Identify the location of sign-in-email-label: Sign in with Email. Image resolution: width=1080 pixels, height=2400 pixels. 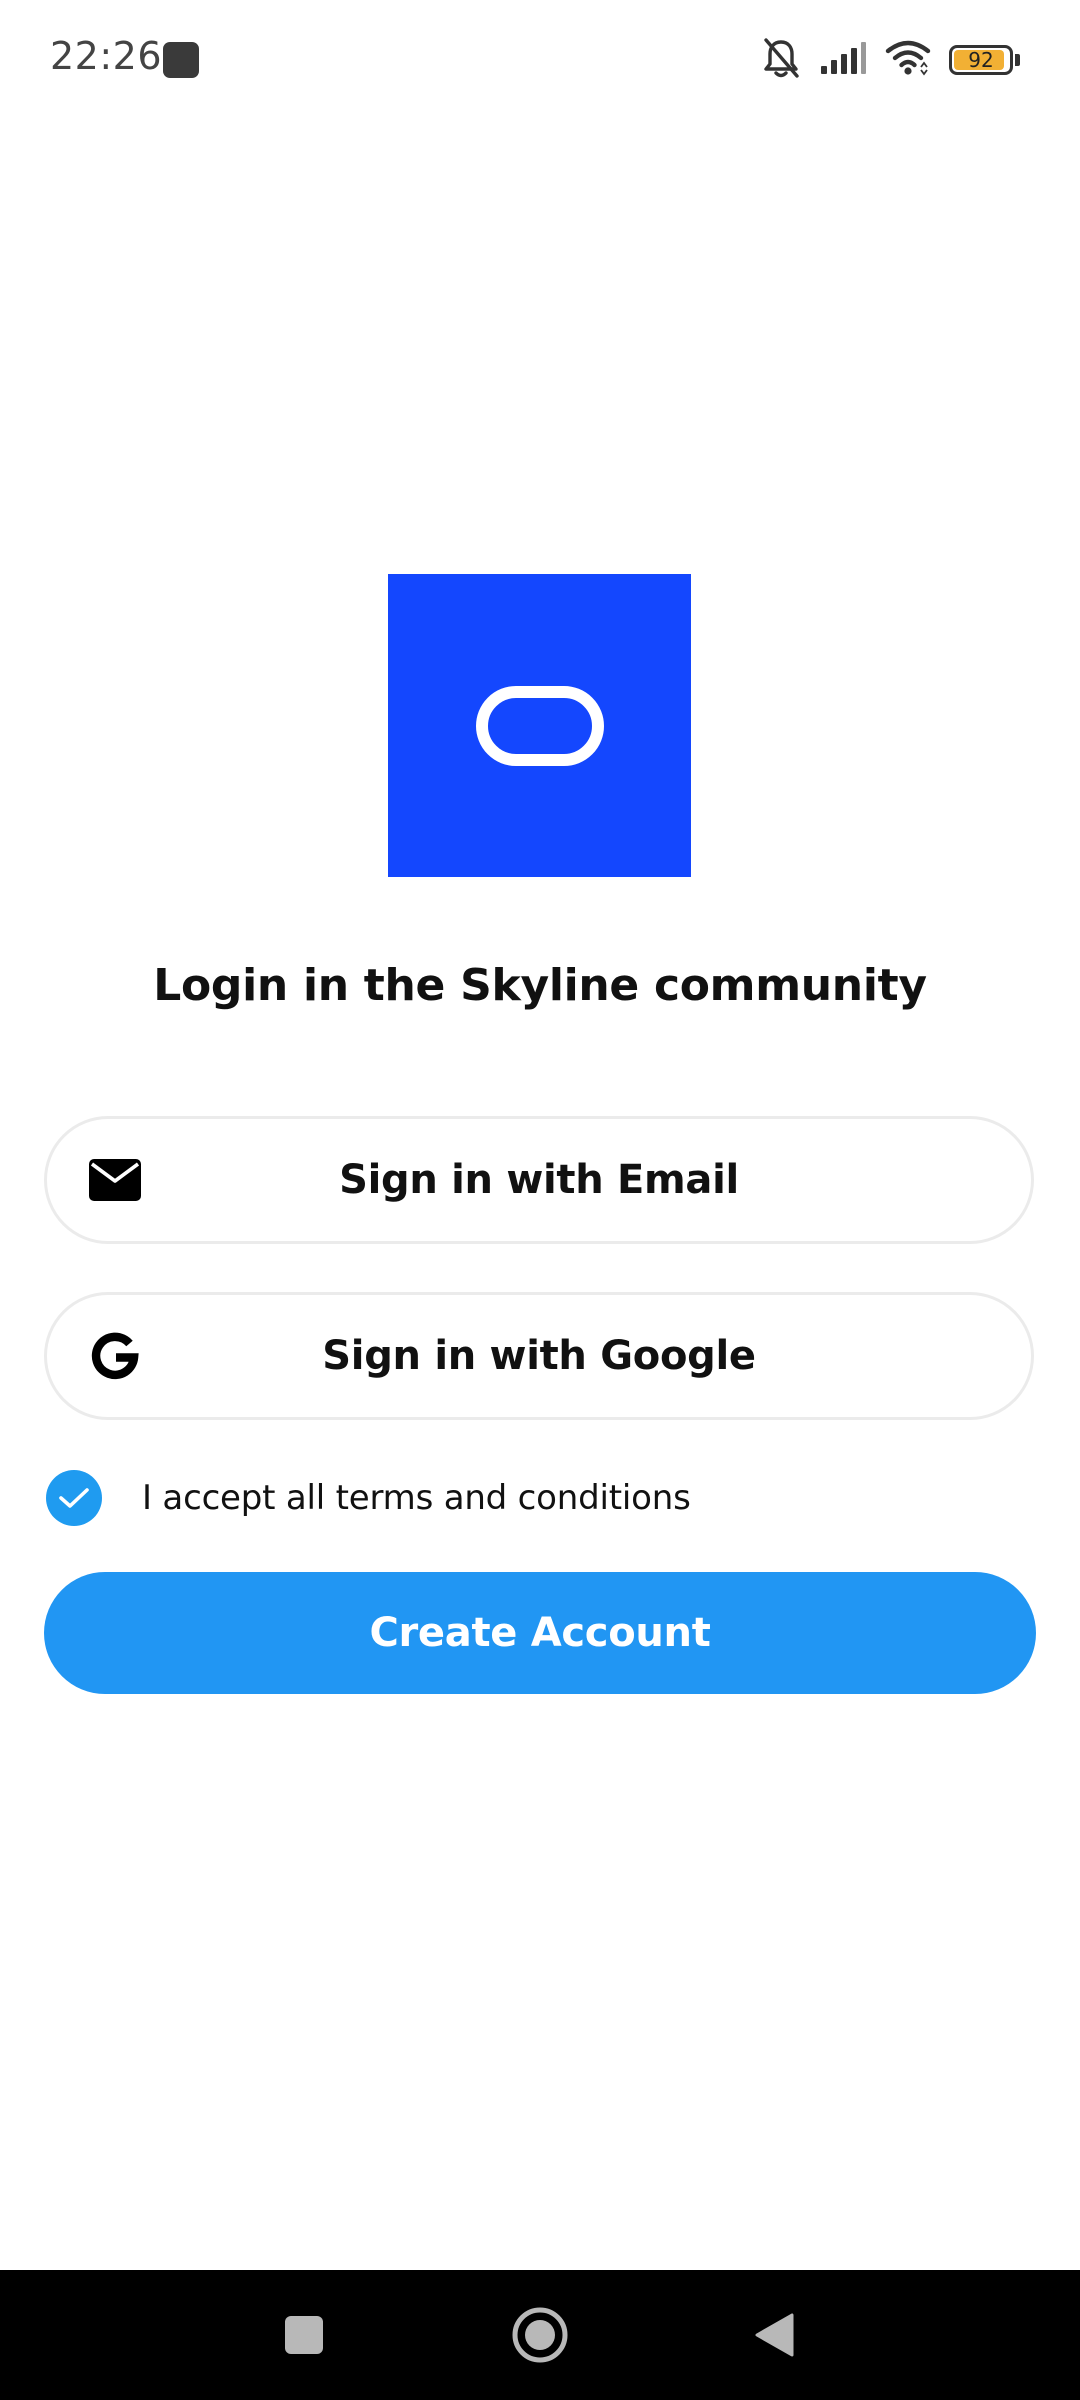
(539, 1180).